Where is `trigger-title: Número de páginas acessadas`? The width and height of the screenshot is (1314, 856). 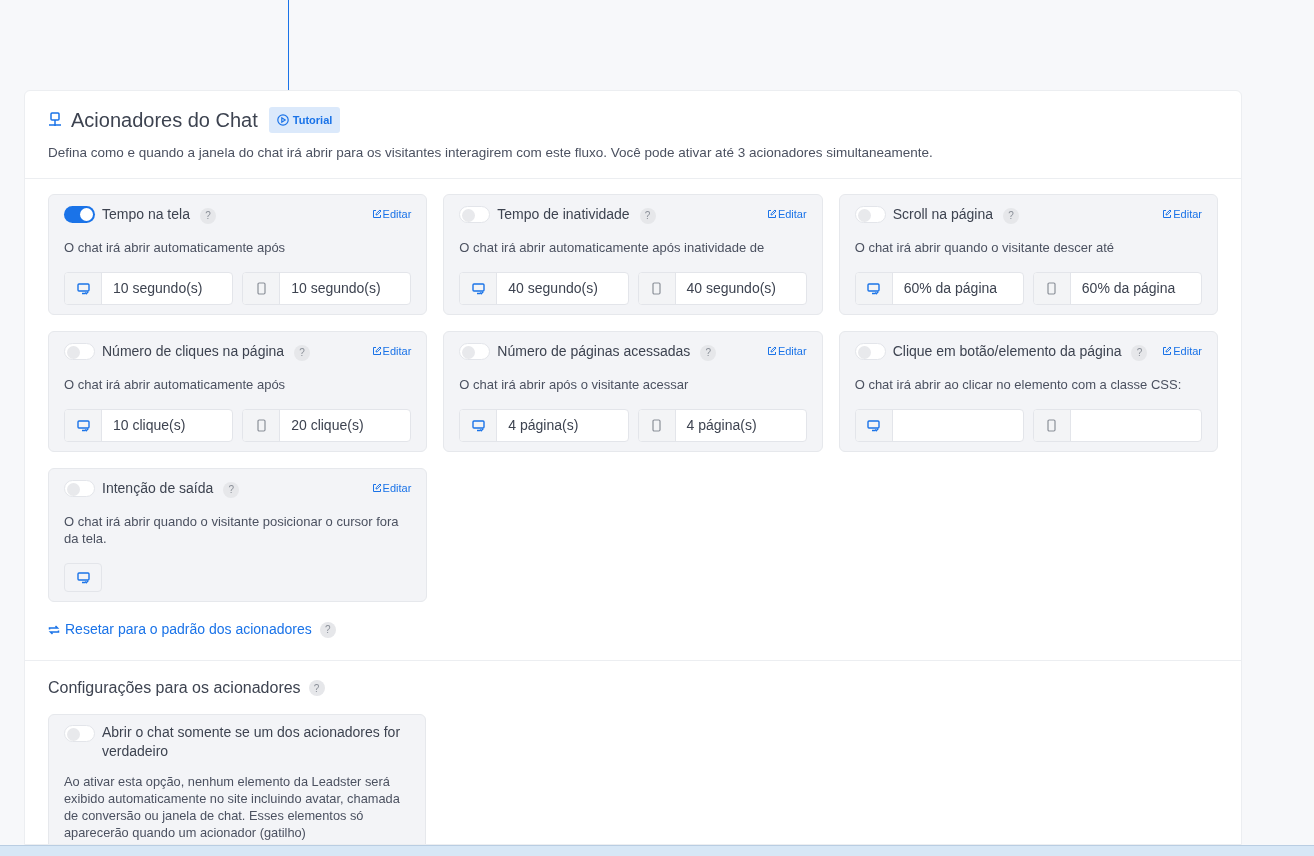
trigger-title: Número de páginas acessadas is located at coordinates (594, 351).